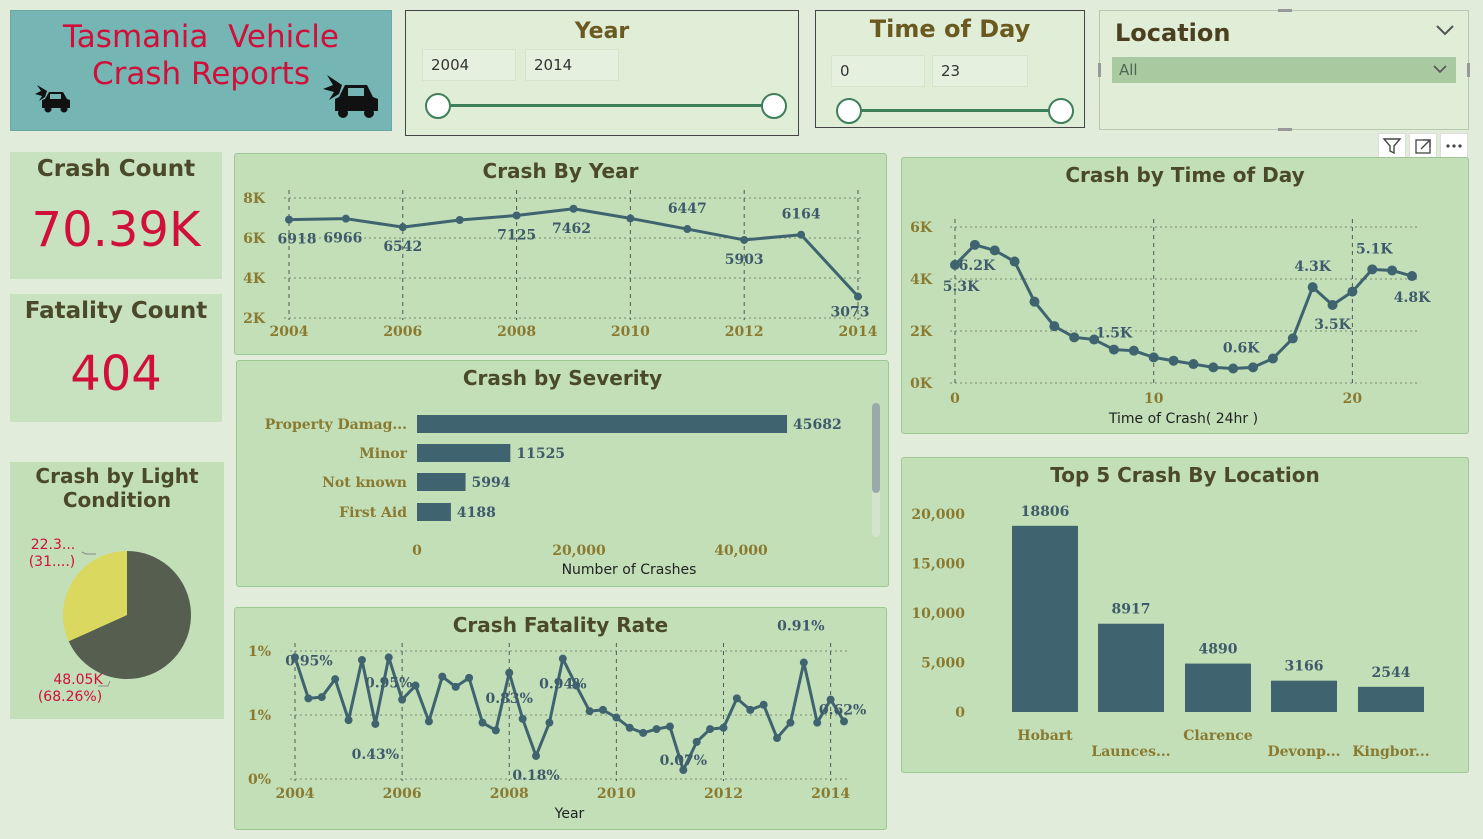 The width and height of the screenshot is (1483, 839). I want to click on fatality-count-label: Fatality Count, so click(116, 311).